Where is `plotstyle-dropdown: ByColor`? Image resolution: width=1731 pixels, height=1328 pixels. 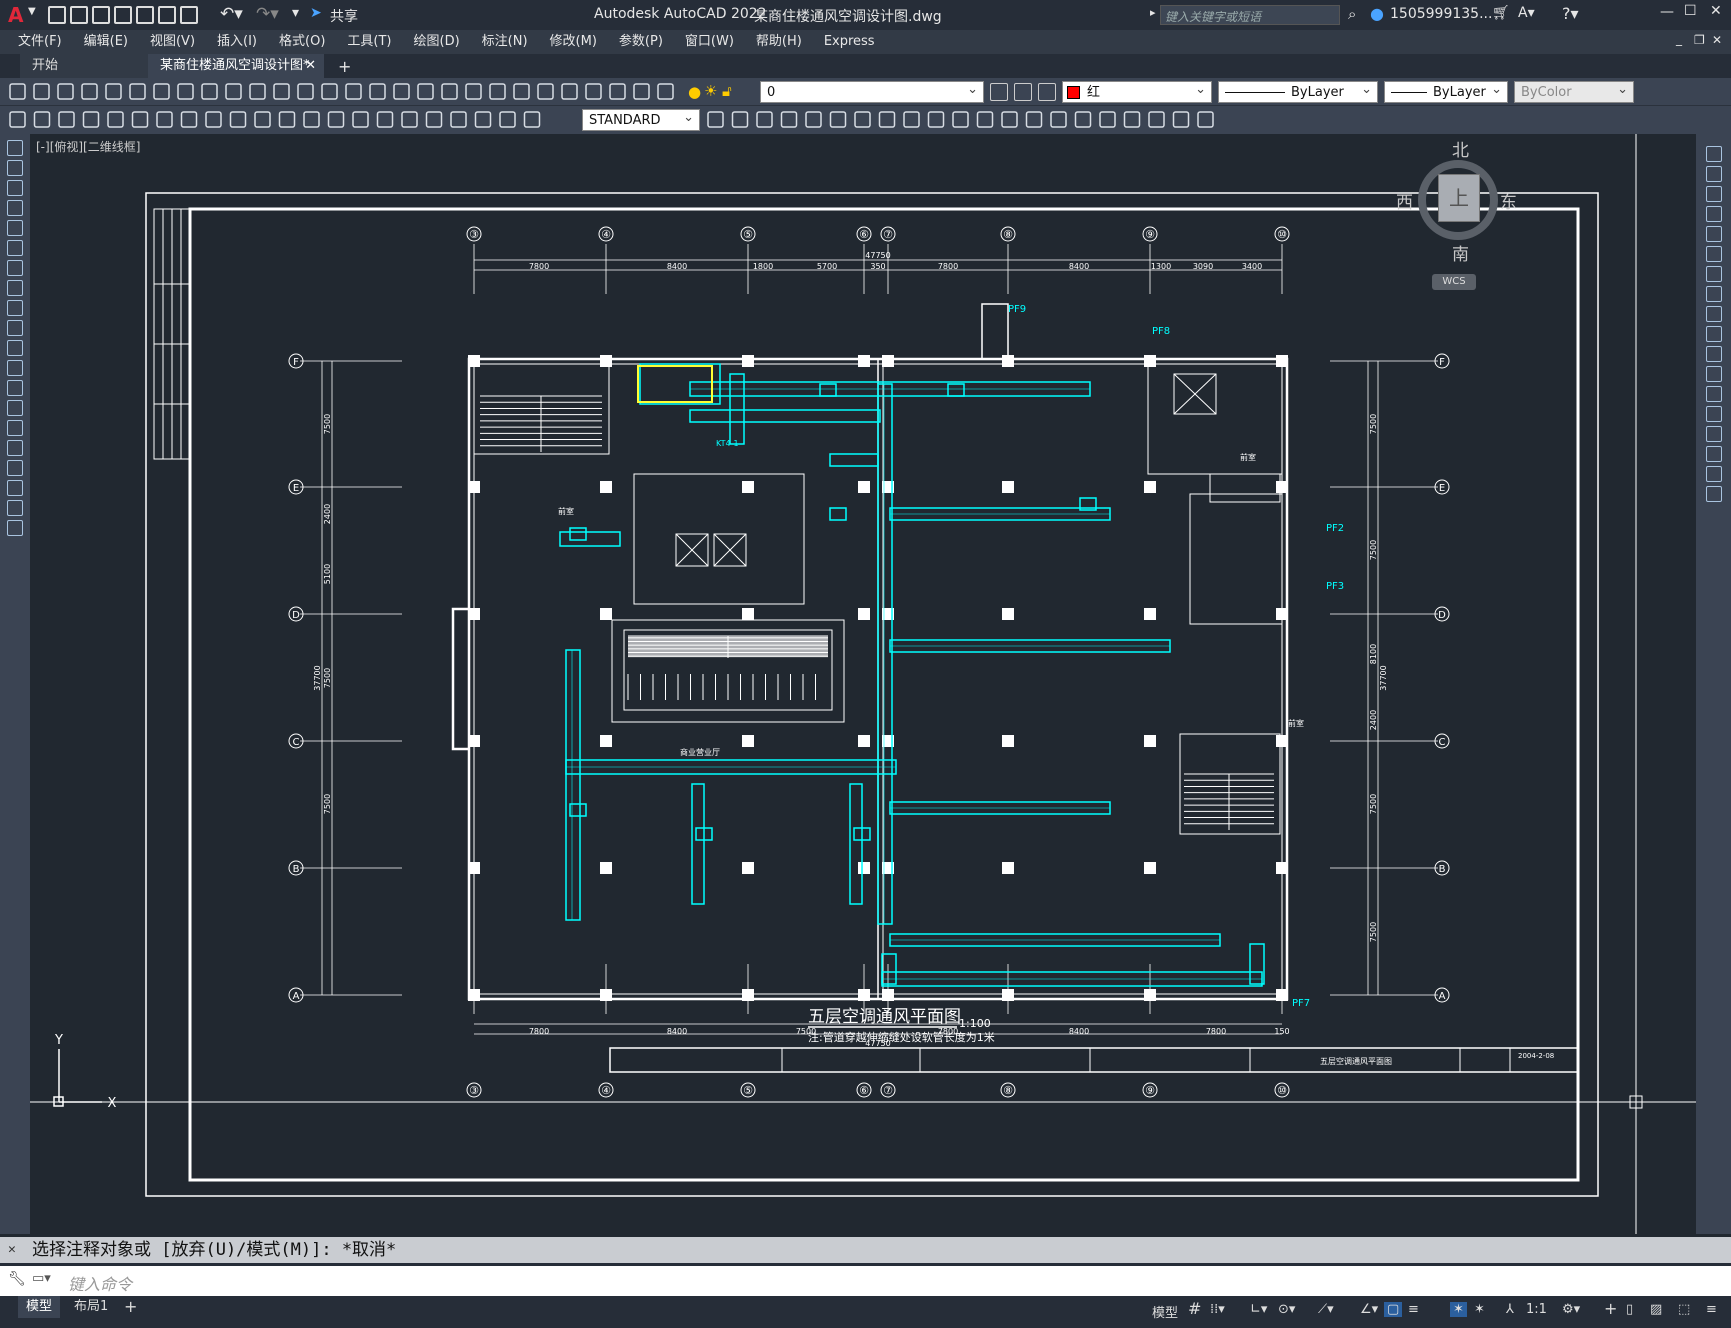
plotstyle-dropdown: ByColor is located at coordinates (1574, 91).